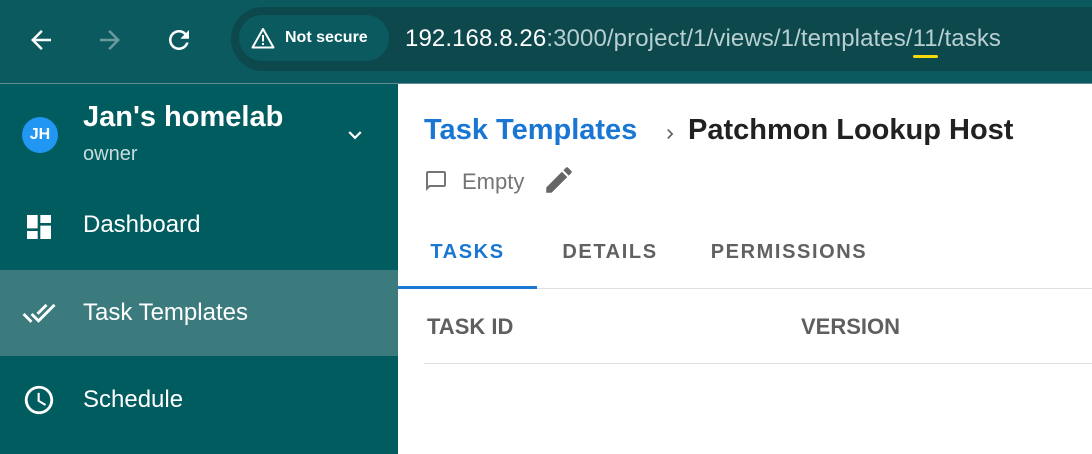  What do you see at coordinates (355, 135) in the screenshot?
I see `chevron-down-icon` at bounding box center [355, 135].